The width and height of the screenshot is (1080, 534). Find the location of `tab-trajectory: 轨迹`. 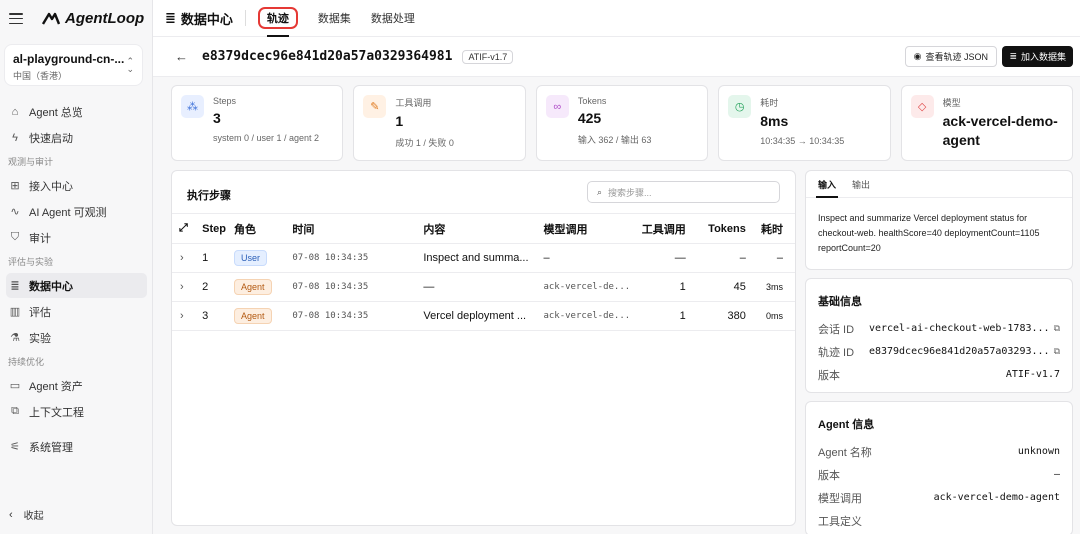

tab-trajectory: 轨迹 is located at coordinates (277, 18).